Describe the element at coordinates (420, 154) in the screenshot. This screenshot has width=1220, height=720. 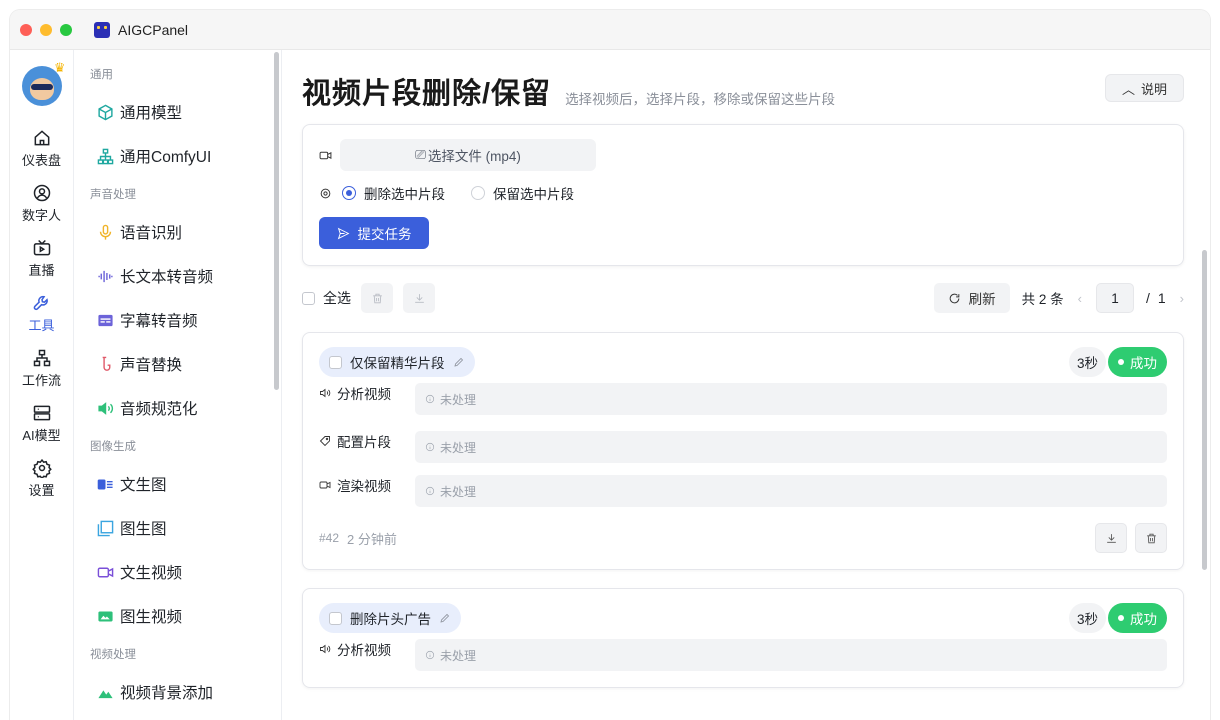
I see `file-icon: ⎚` at that location.